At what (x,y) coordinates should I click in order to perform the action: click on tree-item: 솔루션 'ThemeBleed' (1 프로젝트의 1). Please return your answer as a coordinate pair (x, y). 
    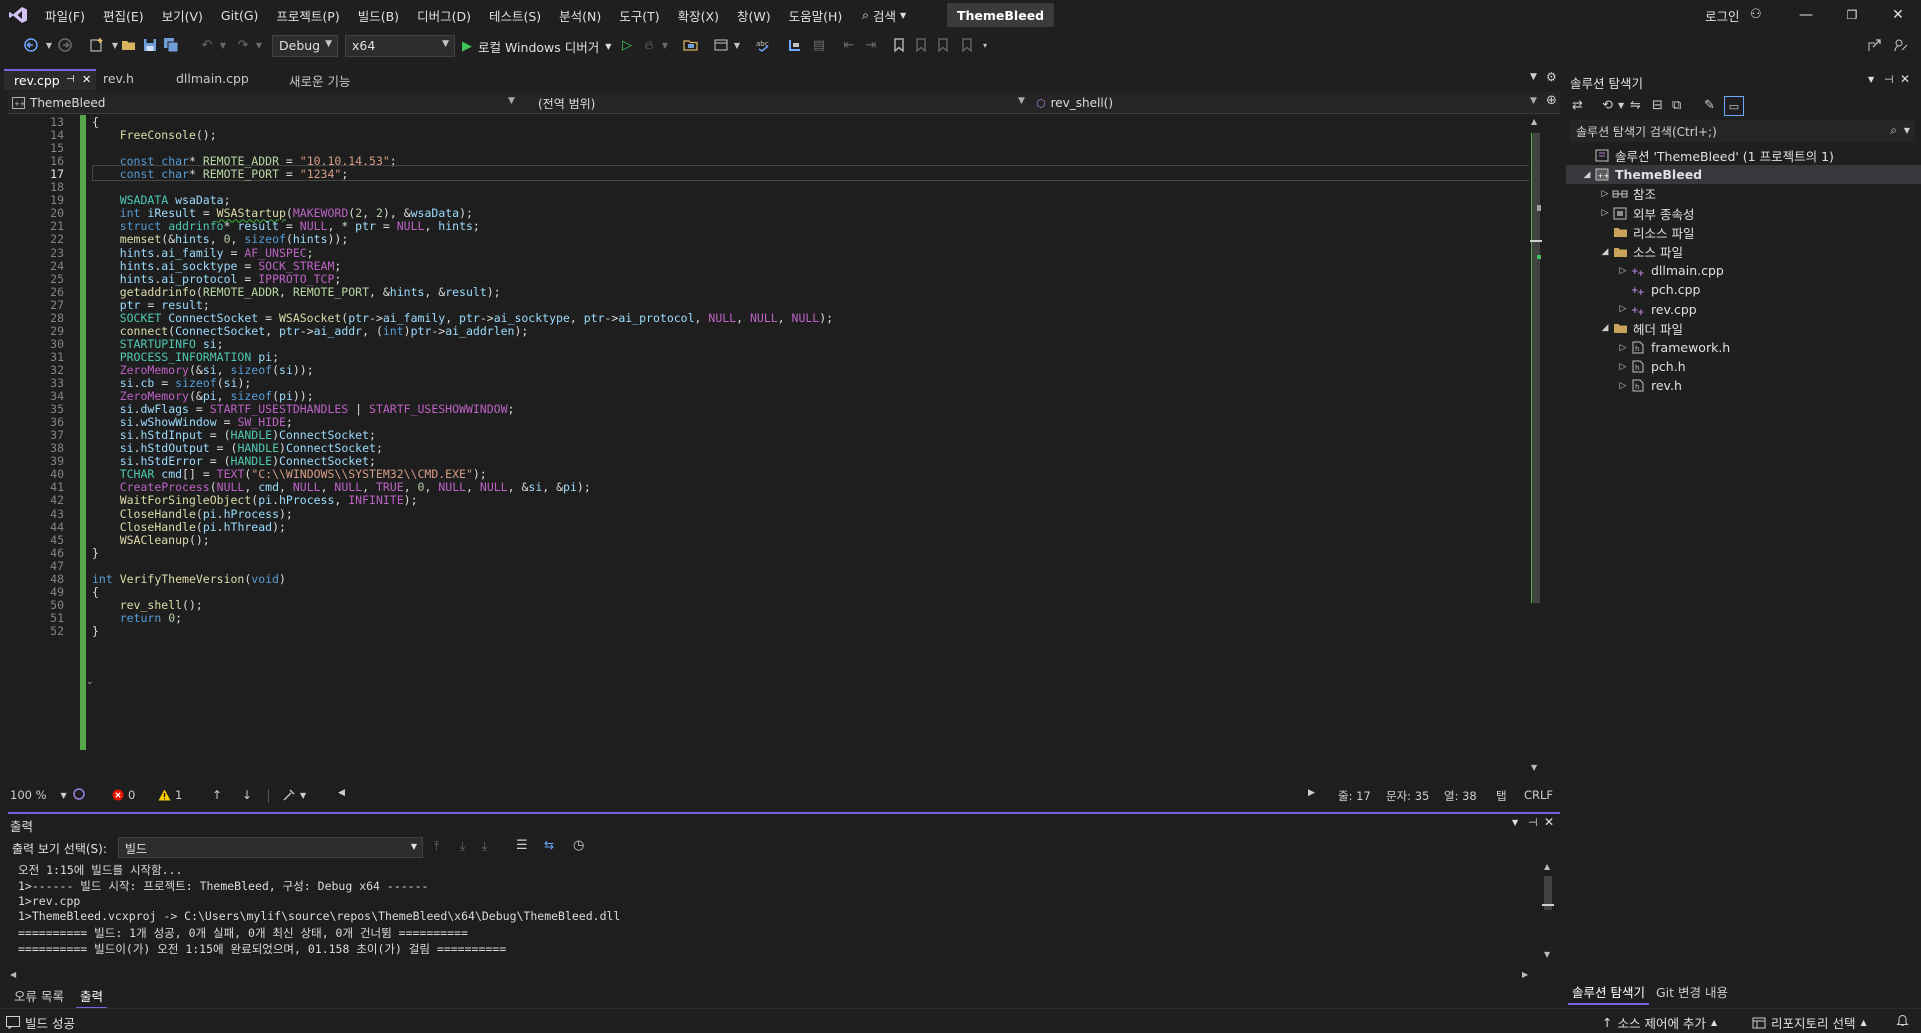
    Looking at the image, I should click on (1700, 155).